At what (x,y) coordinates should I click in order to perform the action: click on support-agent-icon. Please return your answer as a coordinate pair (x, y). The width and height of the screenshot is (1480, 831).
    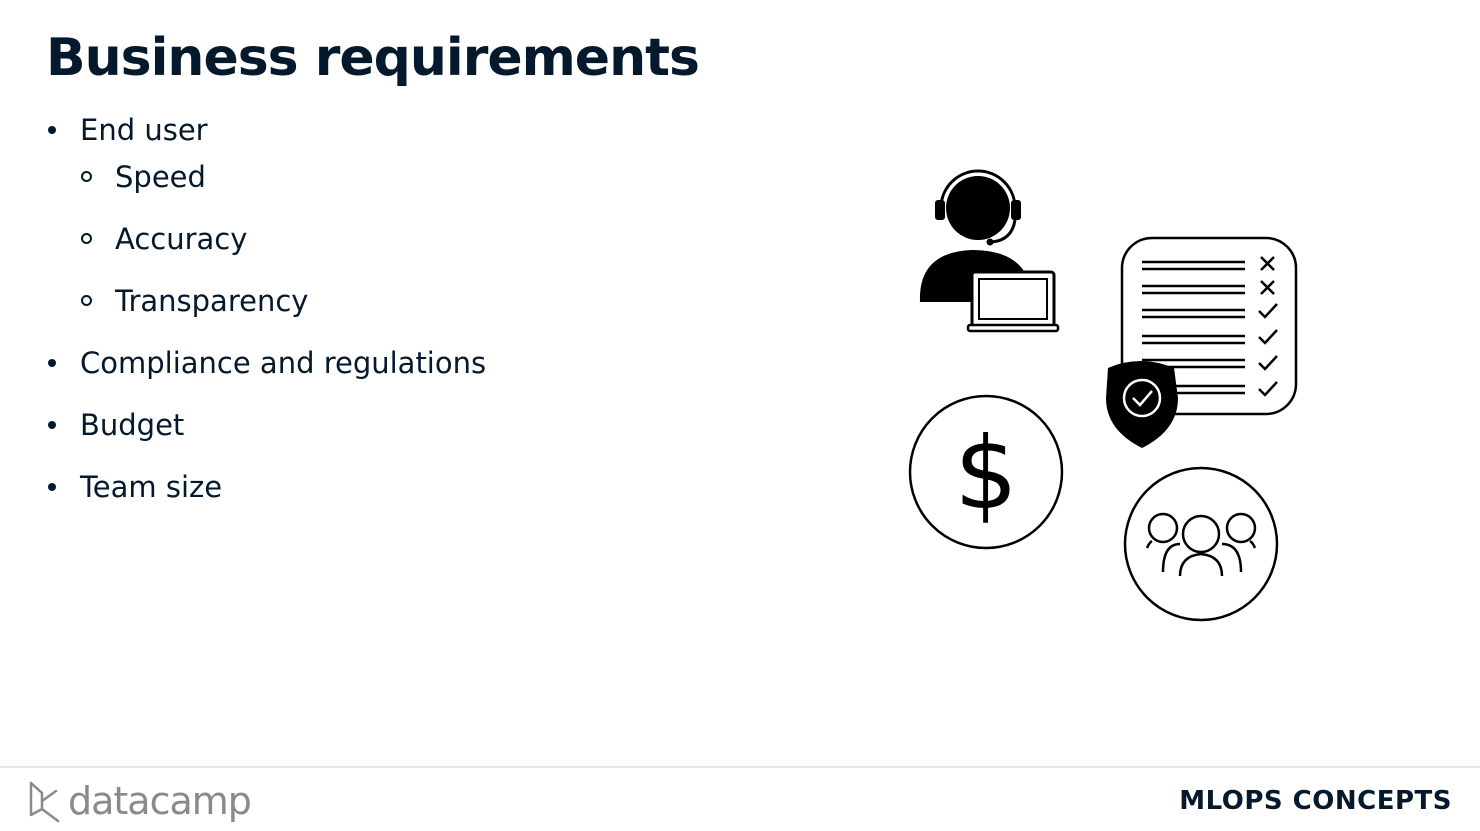
    Looking at the image, I should click on (989, 251).